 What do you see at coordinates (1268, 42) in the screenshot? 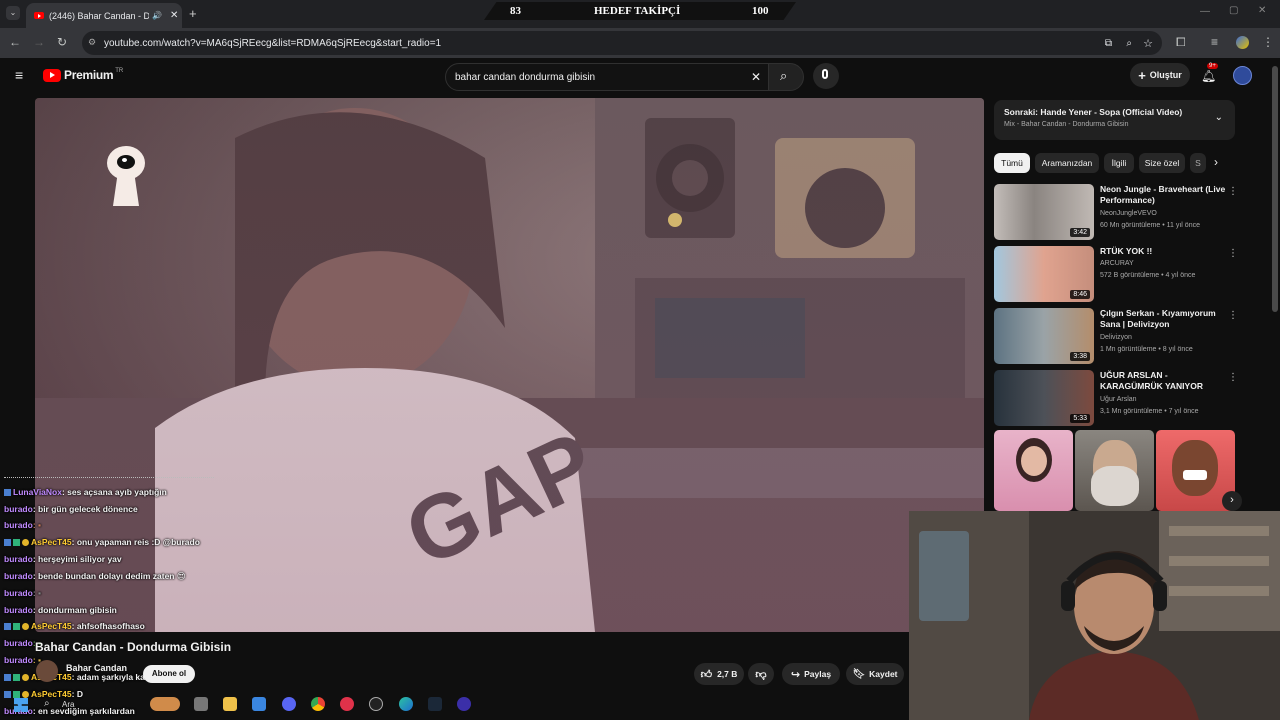
I see `browser-menu-icon: ⋮` at bounding box center [1268, 42].